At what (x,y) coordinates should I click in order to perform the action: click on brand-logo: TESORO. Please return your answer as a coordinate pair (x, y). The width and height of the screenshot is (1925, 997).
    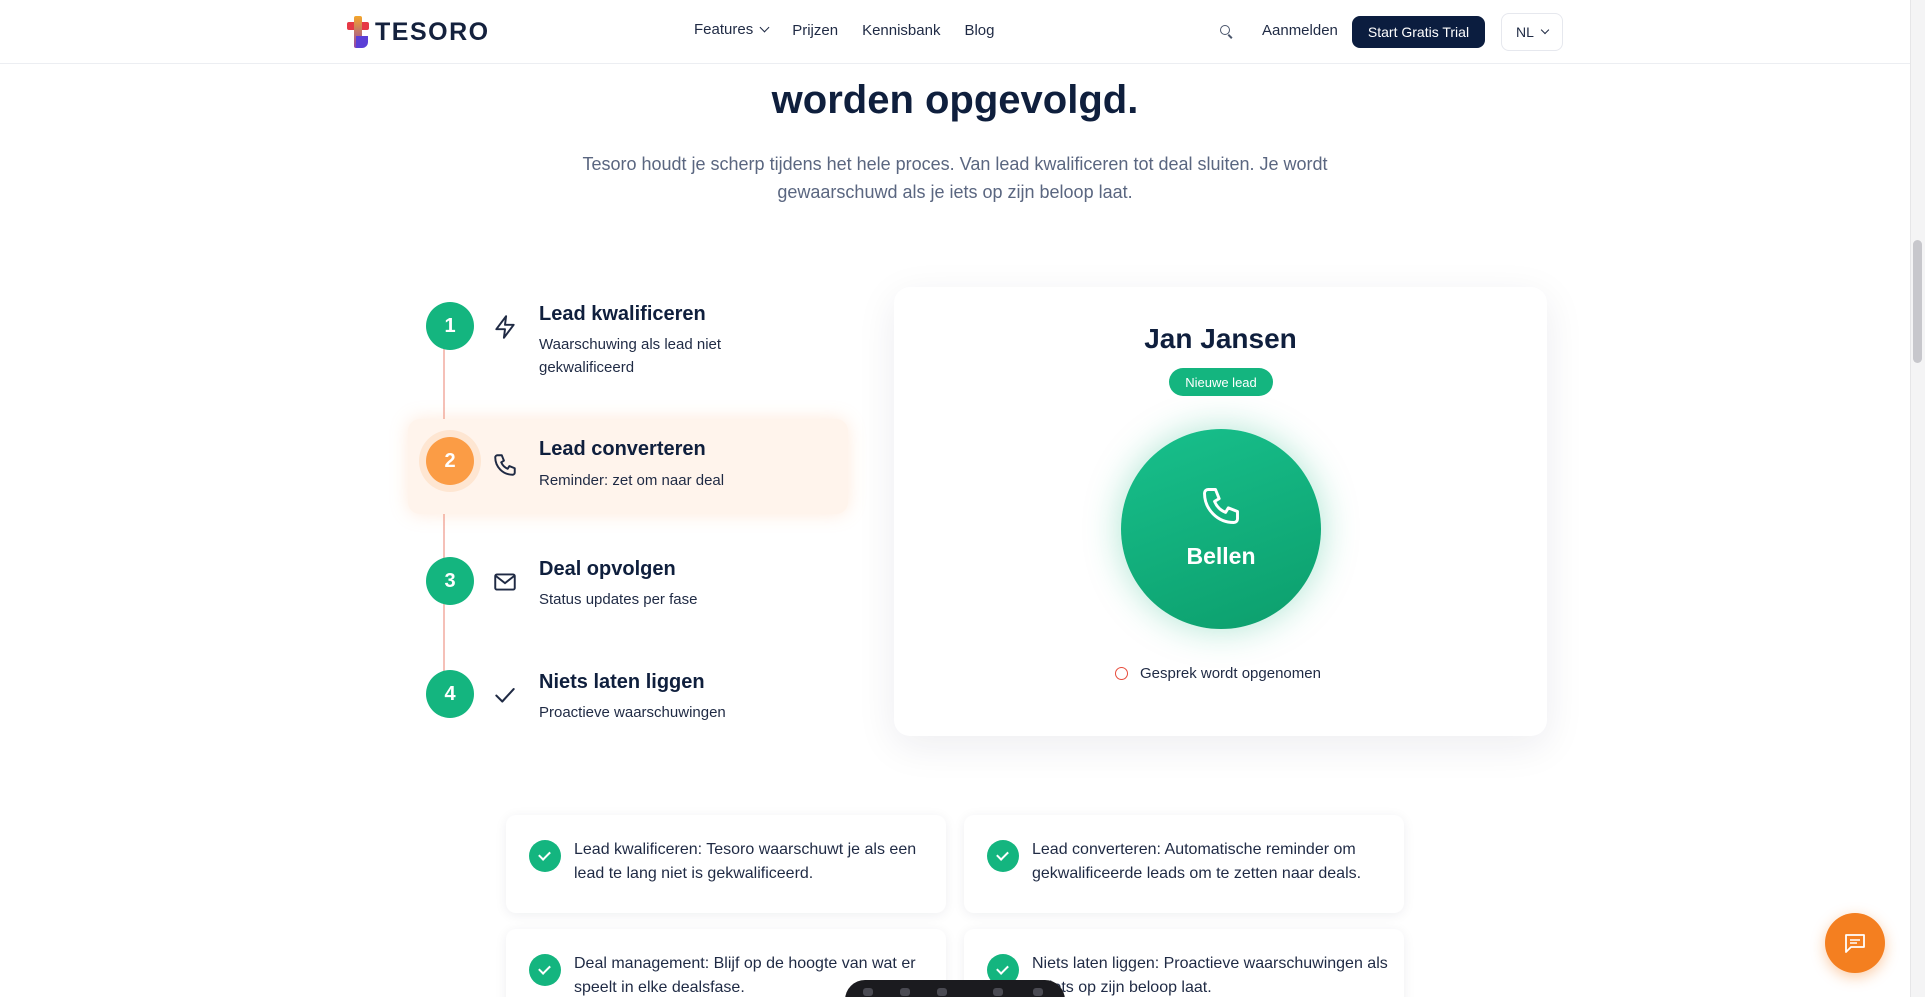
    Looking at the image, I should click on (418, 32).